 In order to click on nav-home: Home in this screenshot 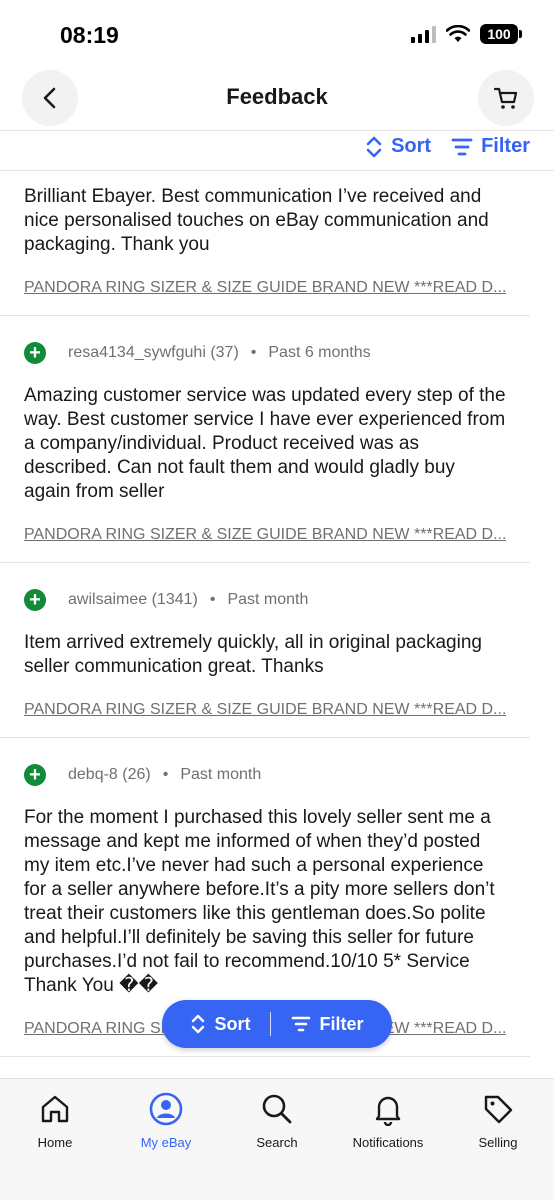, I will do `click(55, 1120)`.